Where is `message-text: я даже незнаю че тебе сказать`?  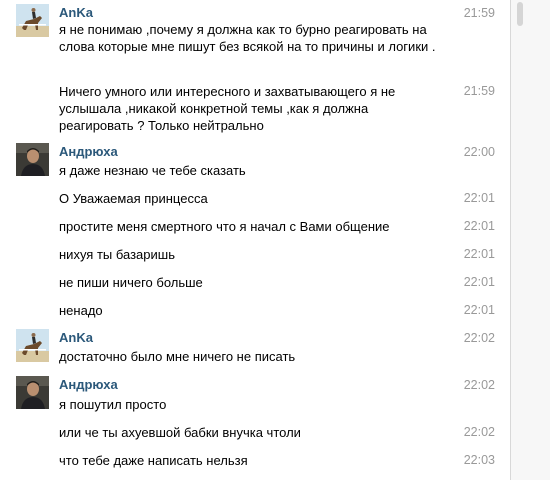 message-text: я даже незнаю че тебе сказать is located at coordinates (152, 170).